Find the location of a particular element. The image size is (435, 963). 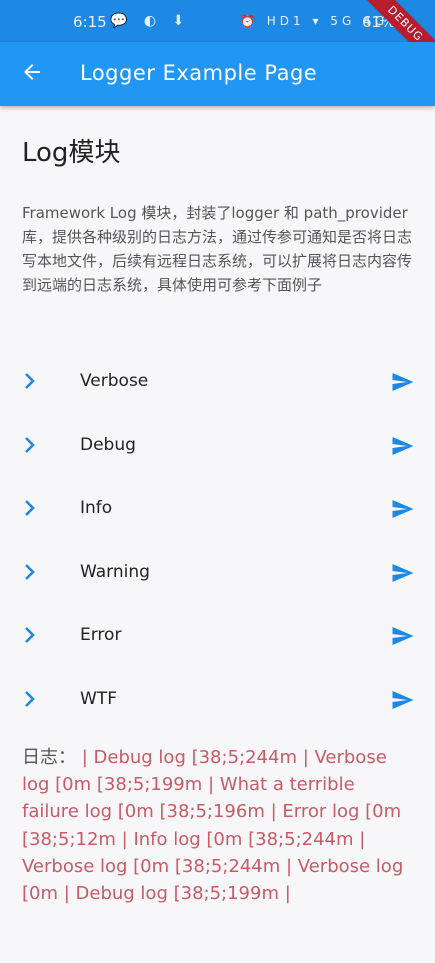

log-level-label: Verbose is located at coordinates (114, 381).